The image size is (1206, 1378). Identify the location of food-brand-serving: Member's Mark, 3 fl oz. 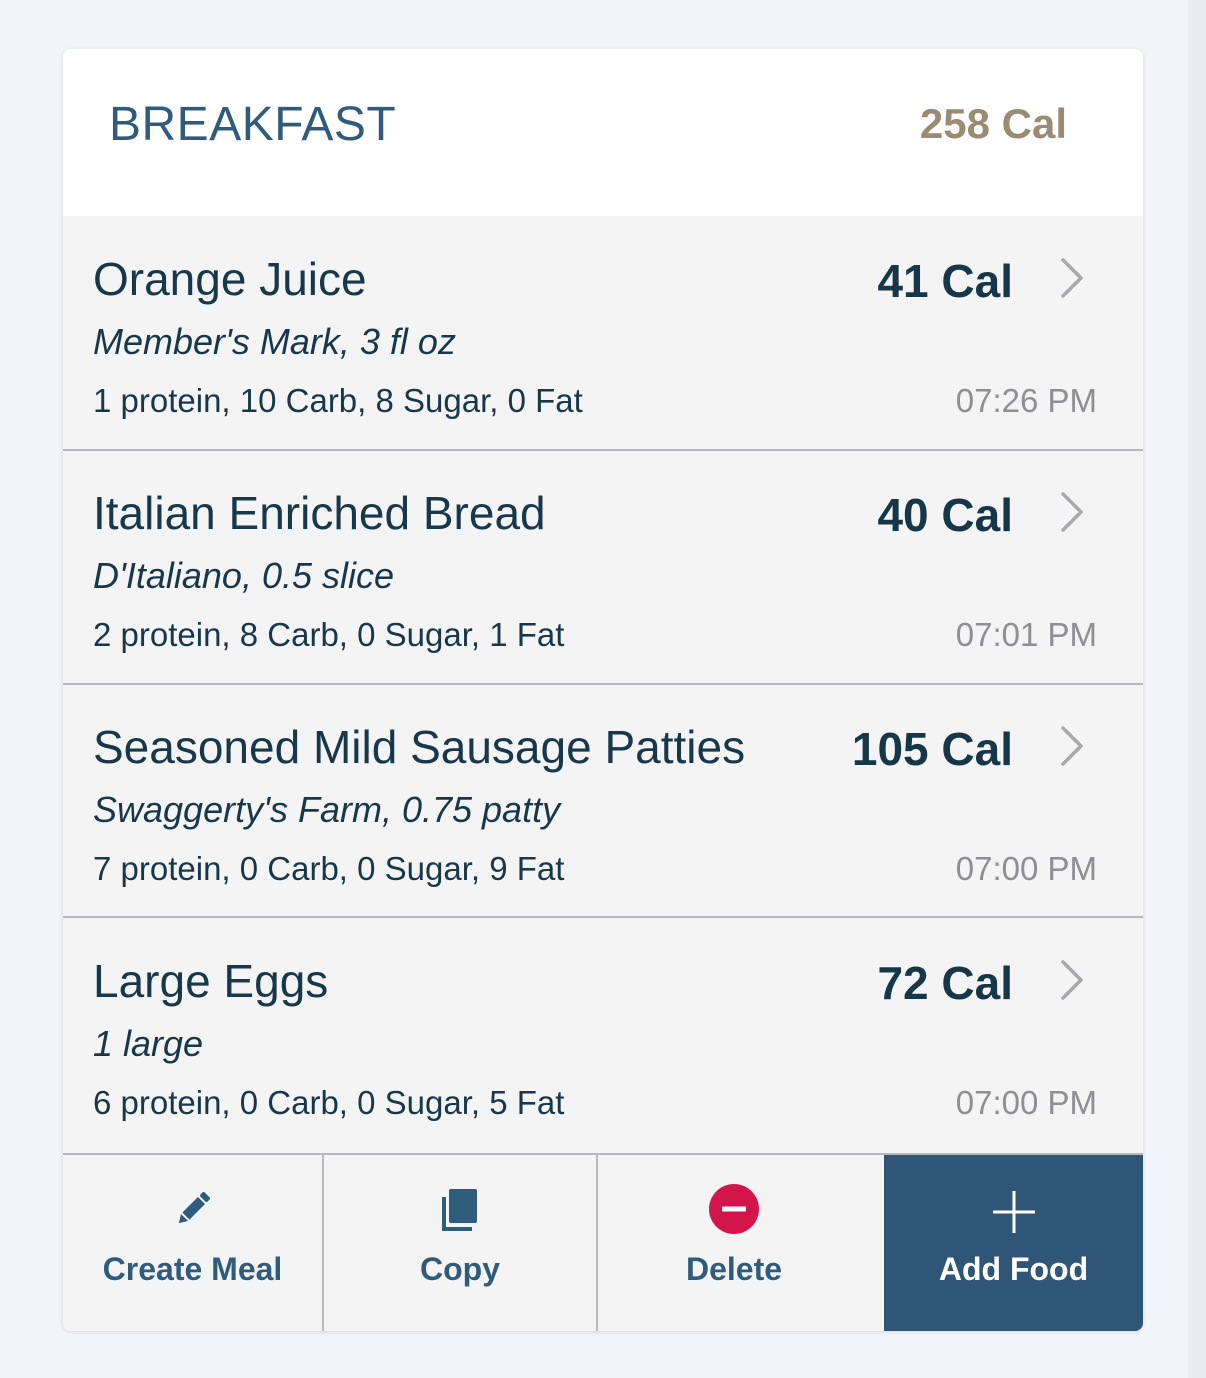
(274, 341).